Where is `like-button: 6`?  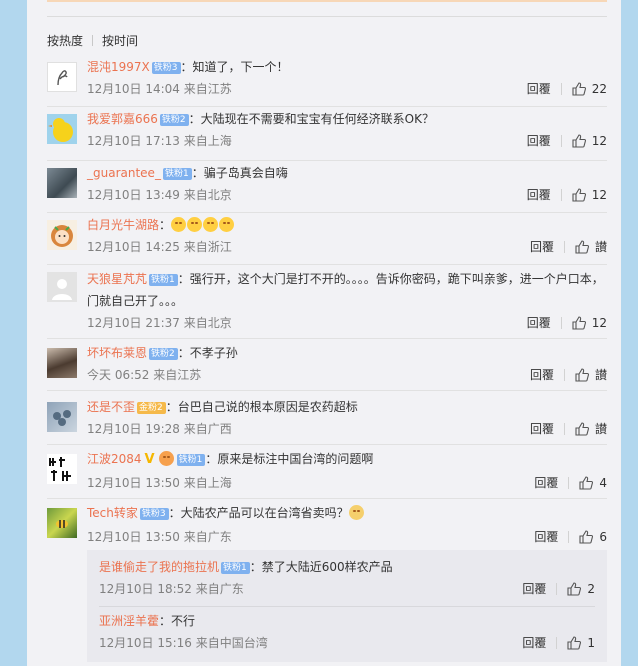
like-button: 6 is located at coordinates (593, 537).